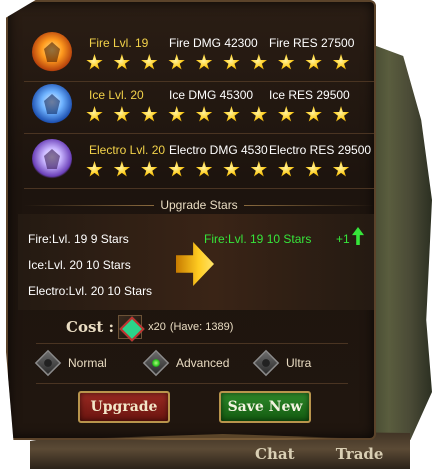 The image size is (432, 469). What do you see at coordinates (213, 43) in the screenshot?
I see `element-dmg: Fire DMG 42300` at bounding box center [213, 43].